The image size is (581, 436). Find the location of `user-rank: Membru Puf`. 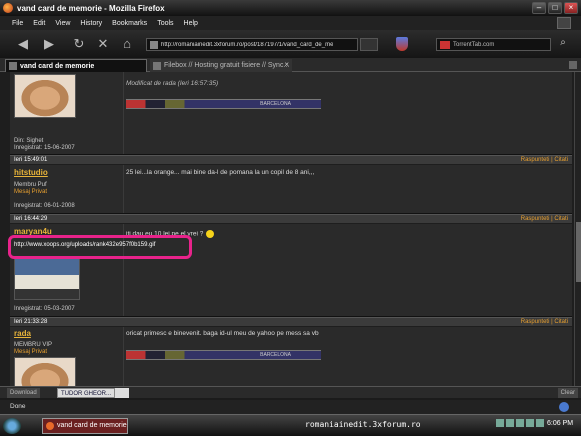

user-rank: Membru Puf is located at coordinates (30, 185).